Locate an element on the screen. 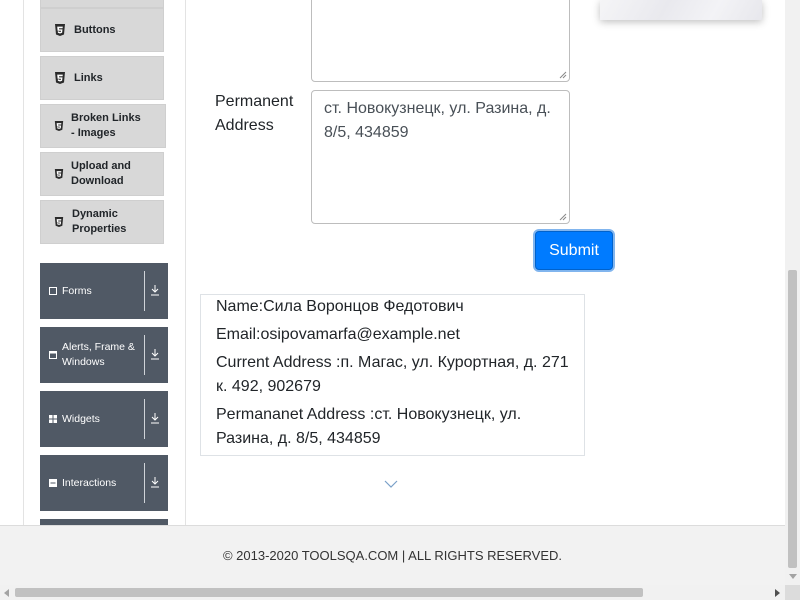  sidebar-item-links: Links is located at coordinates (102, 78).